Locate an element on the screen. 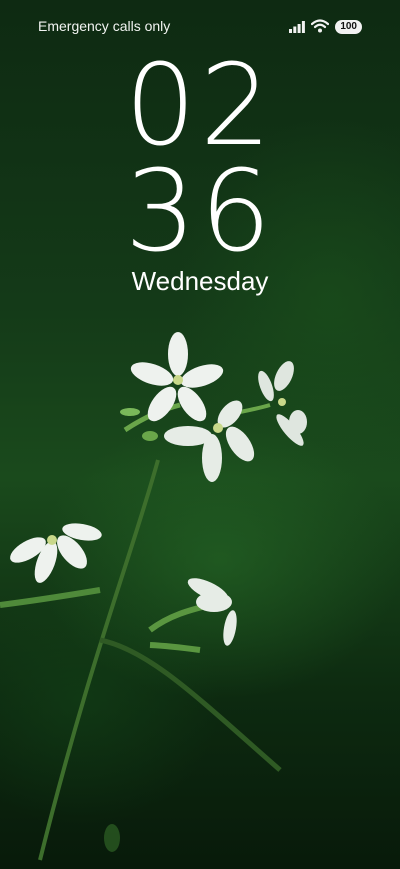 The width and height of the screenshot is (400, 869). carrier-status-text: Emergency calls only is located at coordinates (104, 26).